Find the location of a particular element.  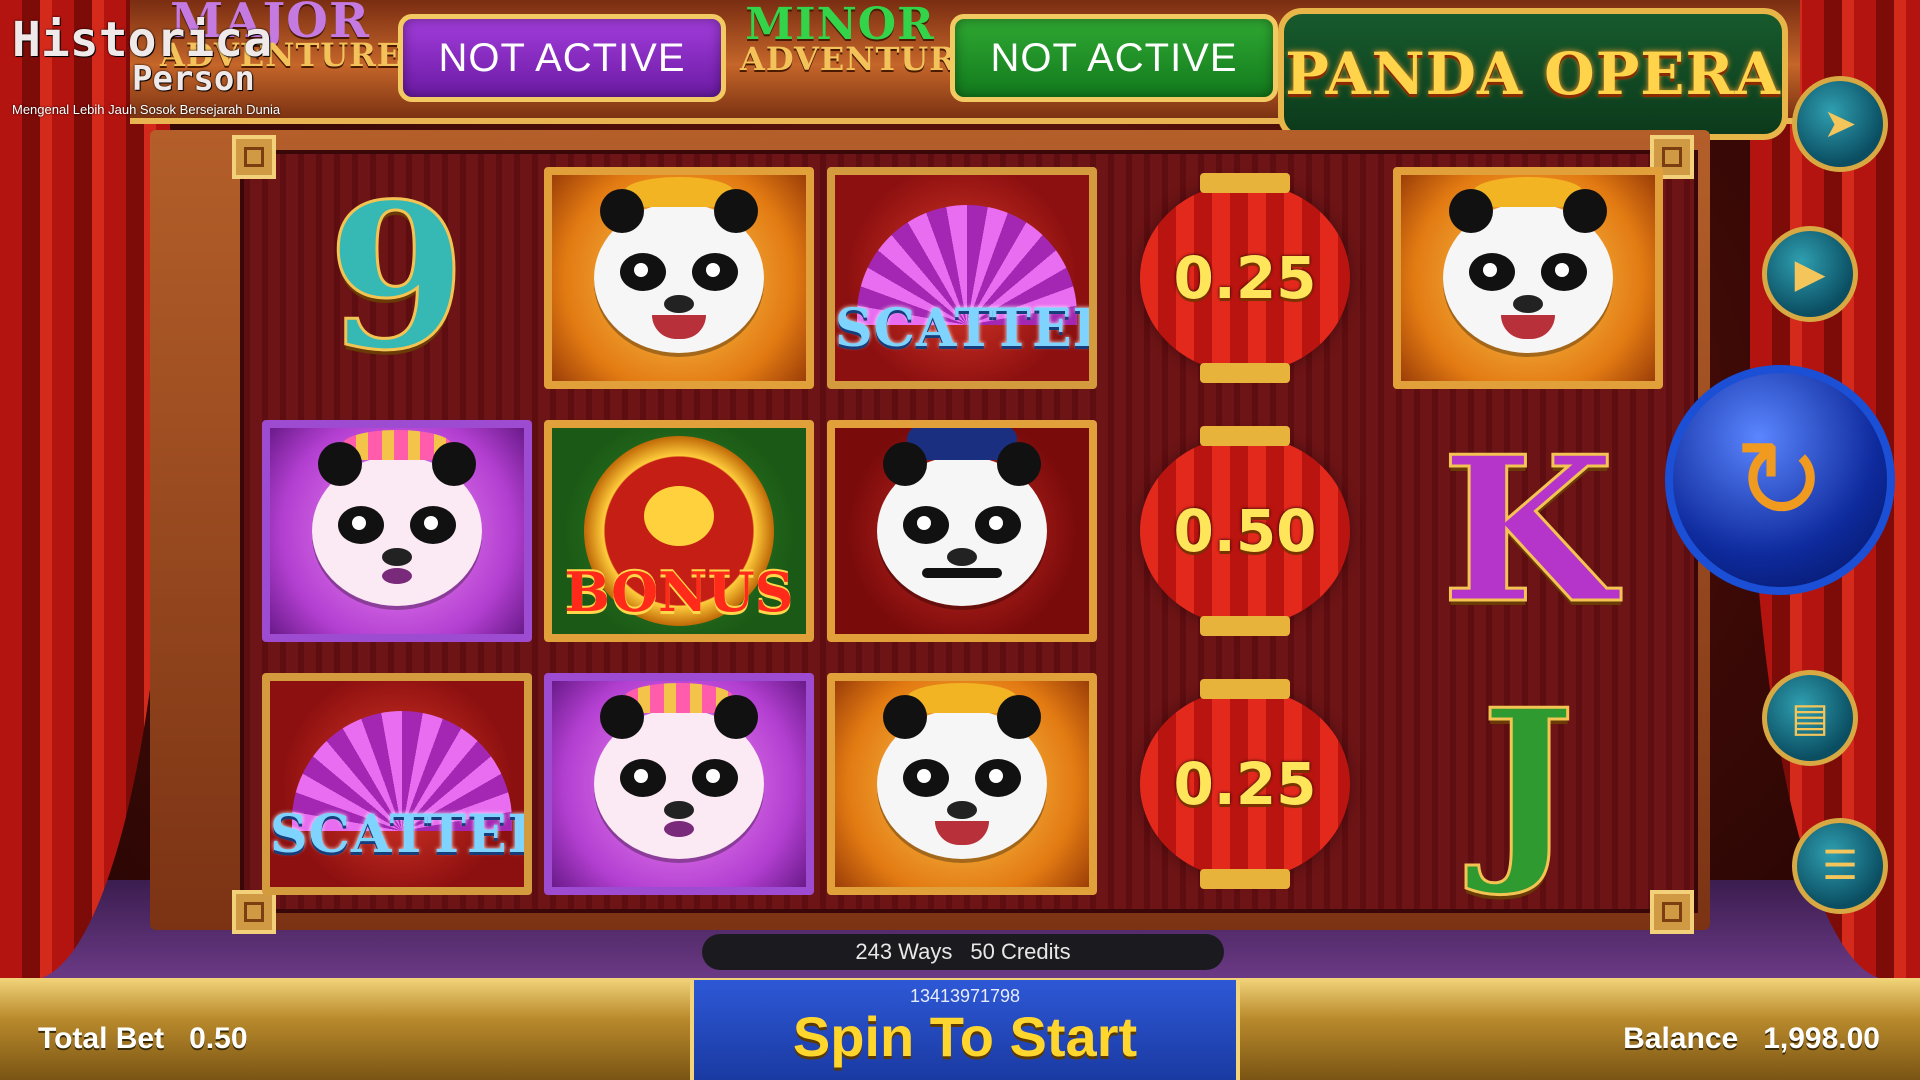

spin-button: ↻ is located at coordinates (1780, 480).